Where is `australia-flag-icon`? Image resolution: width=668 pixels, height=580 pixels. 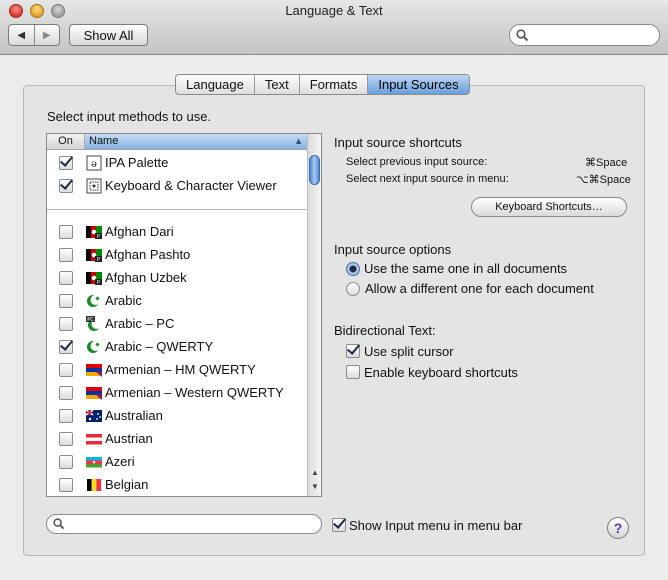 australia-flag-icon is located at coordinates (93, 416).